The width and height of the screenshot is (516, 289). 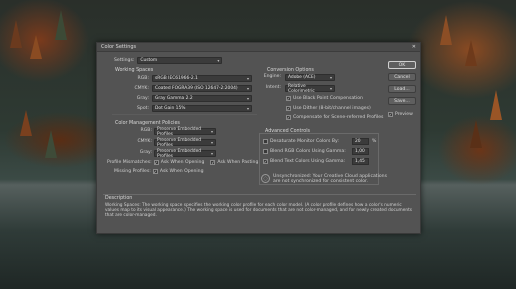 I want to click on bpc-checkbox: ✓, so click(x=288, y=98).